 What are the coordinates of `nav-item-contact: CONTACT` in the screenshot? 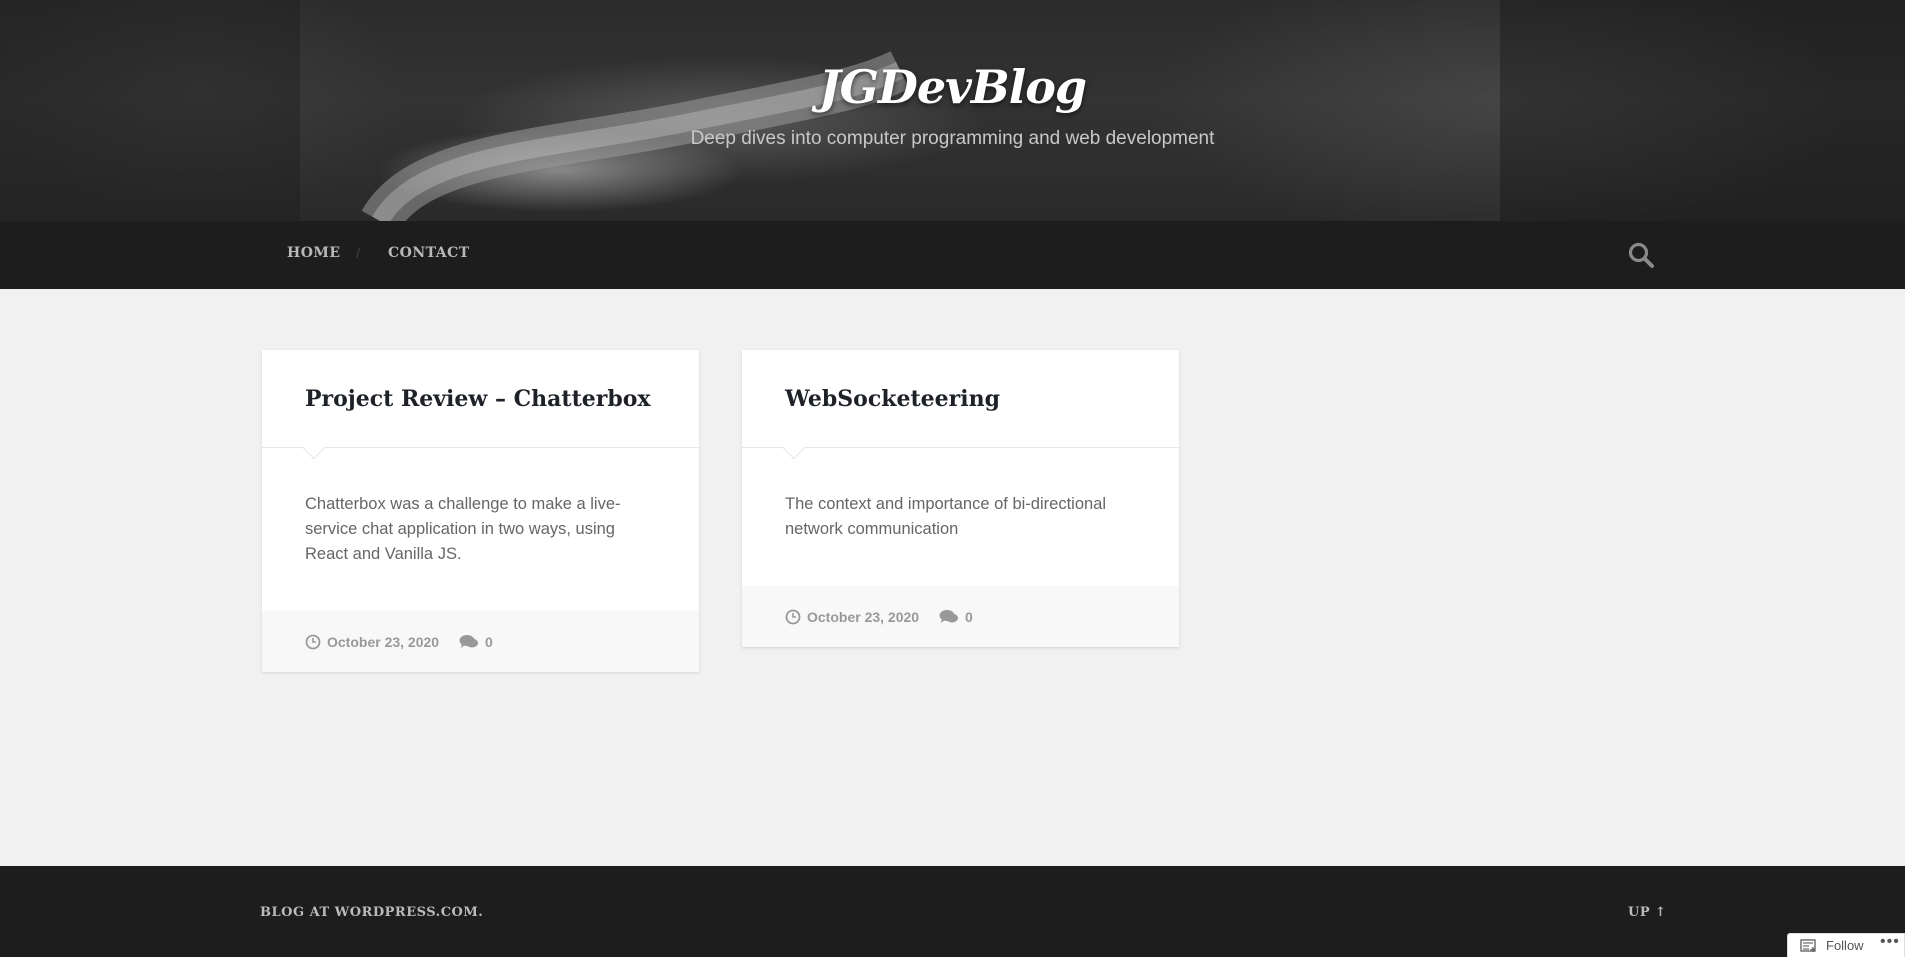 It's located at (429, 253).